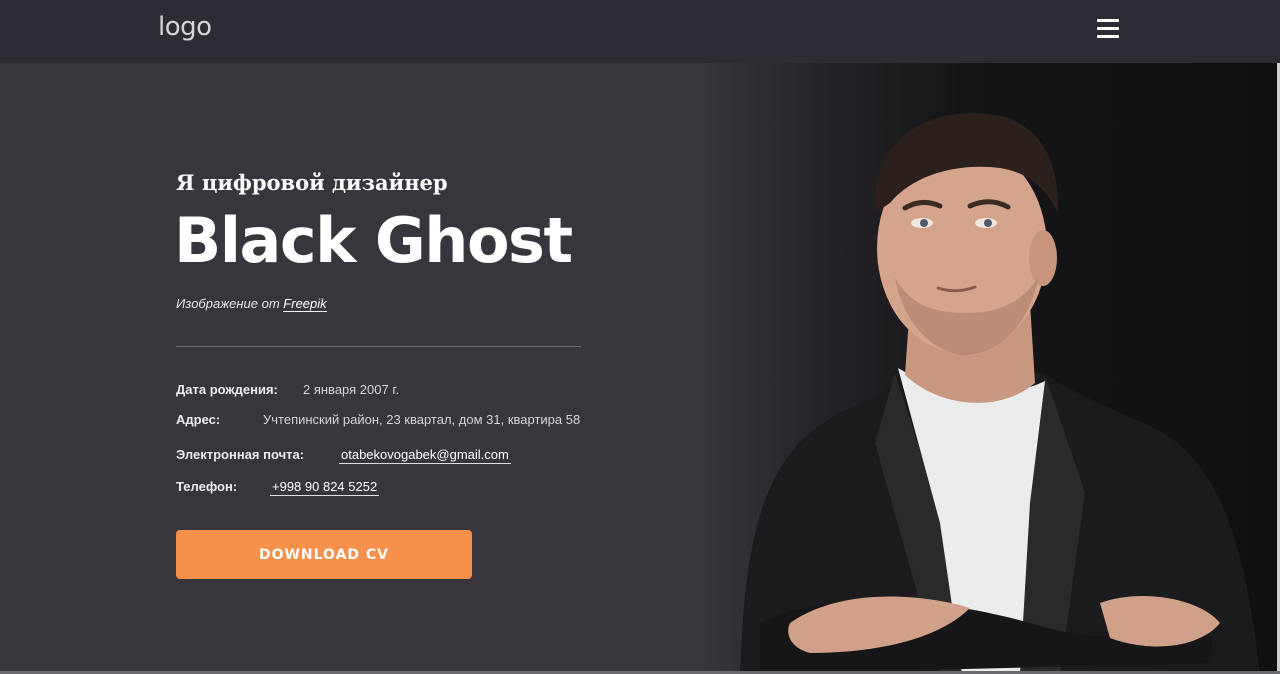 This screenshot has width=1280, height=674. Describe the element at coordinates (227, 389) in the screenshot. I see `birth-label: Дата рождения:` at that location.